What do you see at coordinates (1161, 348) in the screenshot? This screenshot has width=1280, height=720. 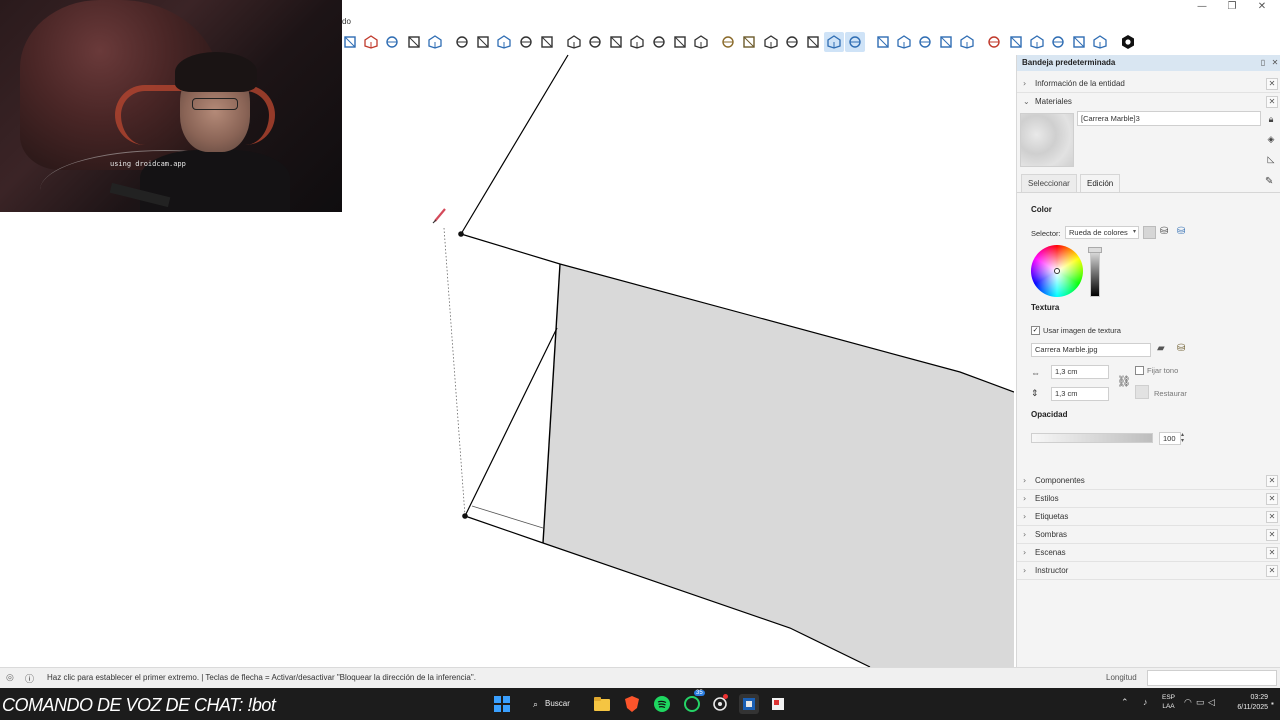 I see `browse-folder-icon: ▰` at bounding box center [1161, 348].